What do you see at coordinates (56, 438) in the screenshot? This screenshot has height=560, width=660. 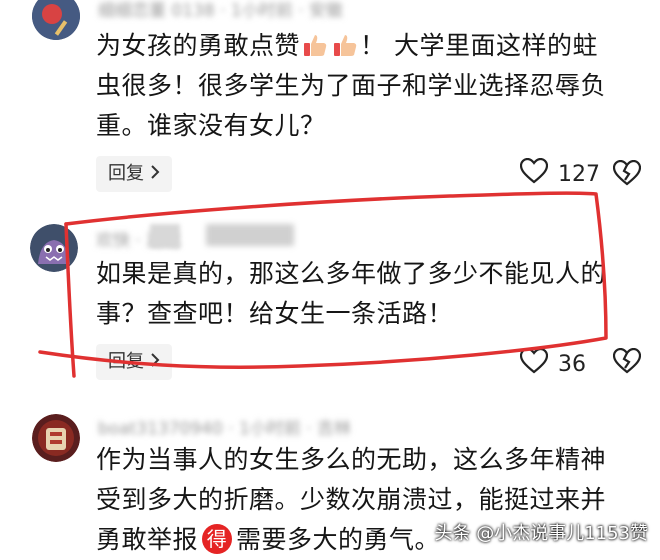 I see `avatar` at bounding box center [56, 438].